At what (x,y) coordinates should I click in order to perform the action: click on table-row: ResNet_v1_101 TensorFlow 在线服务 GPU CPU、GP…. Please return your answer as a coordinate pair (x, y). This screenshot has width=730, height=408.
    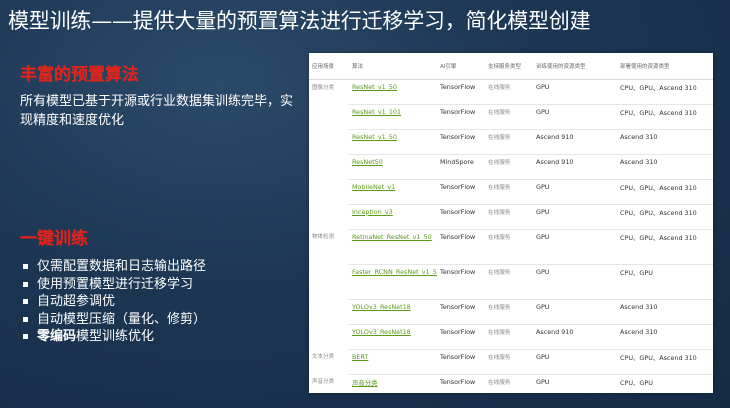
    Looking at the image, I should click on (511, 117).